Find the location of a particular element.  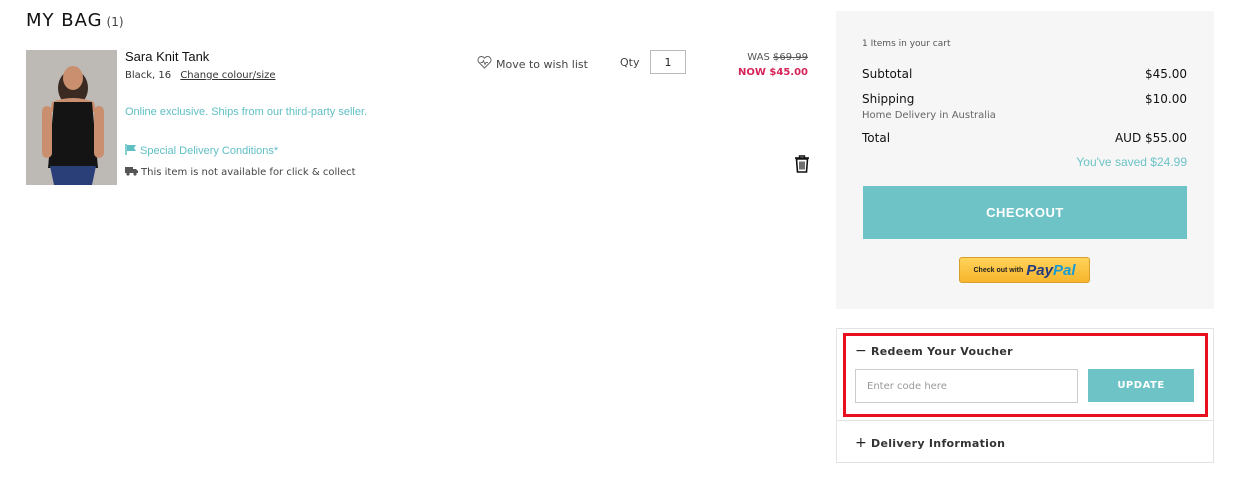

checkout-button: CHECKOUT is located at coordinates (1025, 212).